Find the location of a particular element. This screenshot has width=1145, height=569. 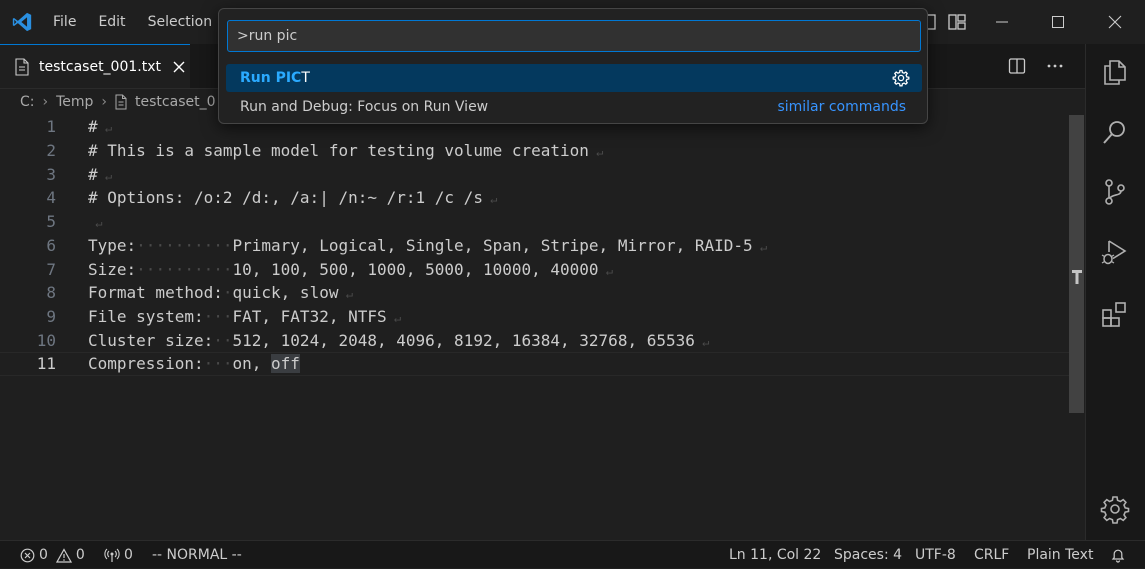

settings-gear-icon is located at coordinates (1115, 509).